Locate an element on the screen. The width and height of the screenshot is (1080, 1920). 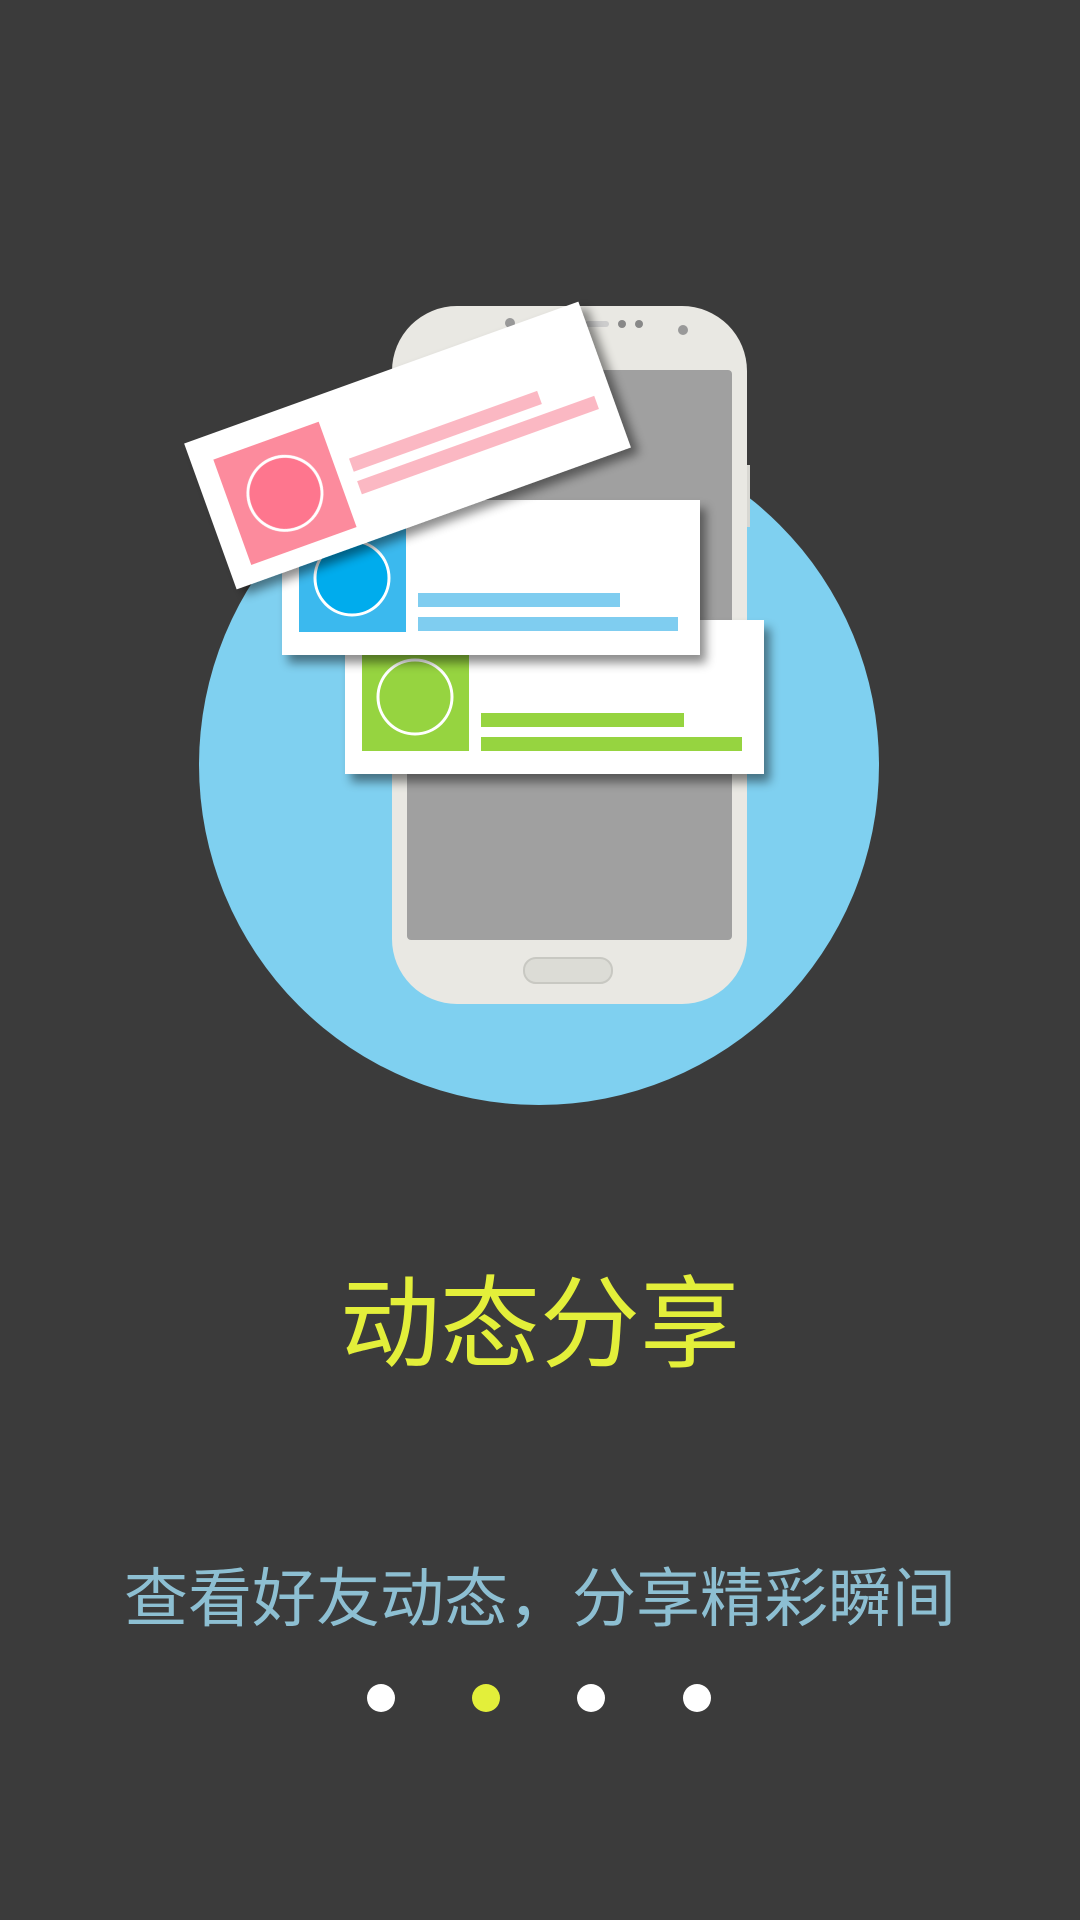
page-subtitle: 查看好友动态，分享精彩瞬间 is located at coordinates (540, 1600).